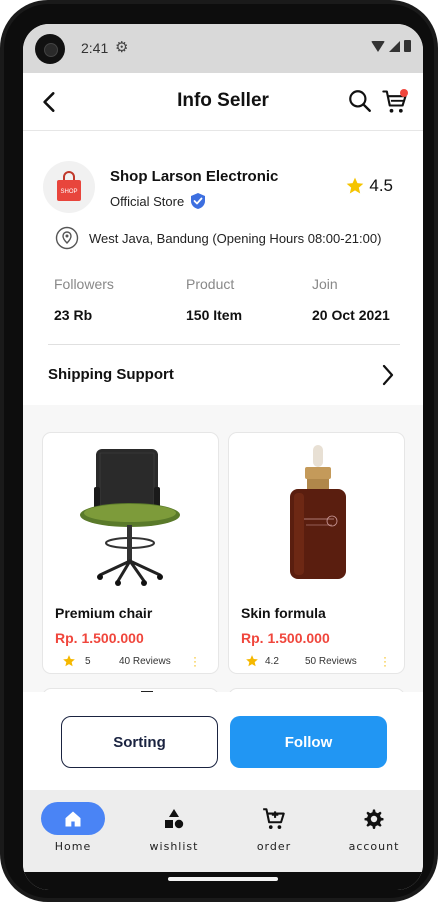  I want to click on product-meta: 5 40 Reviews · · ·, so click(135, 661).